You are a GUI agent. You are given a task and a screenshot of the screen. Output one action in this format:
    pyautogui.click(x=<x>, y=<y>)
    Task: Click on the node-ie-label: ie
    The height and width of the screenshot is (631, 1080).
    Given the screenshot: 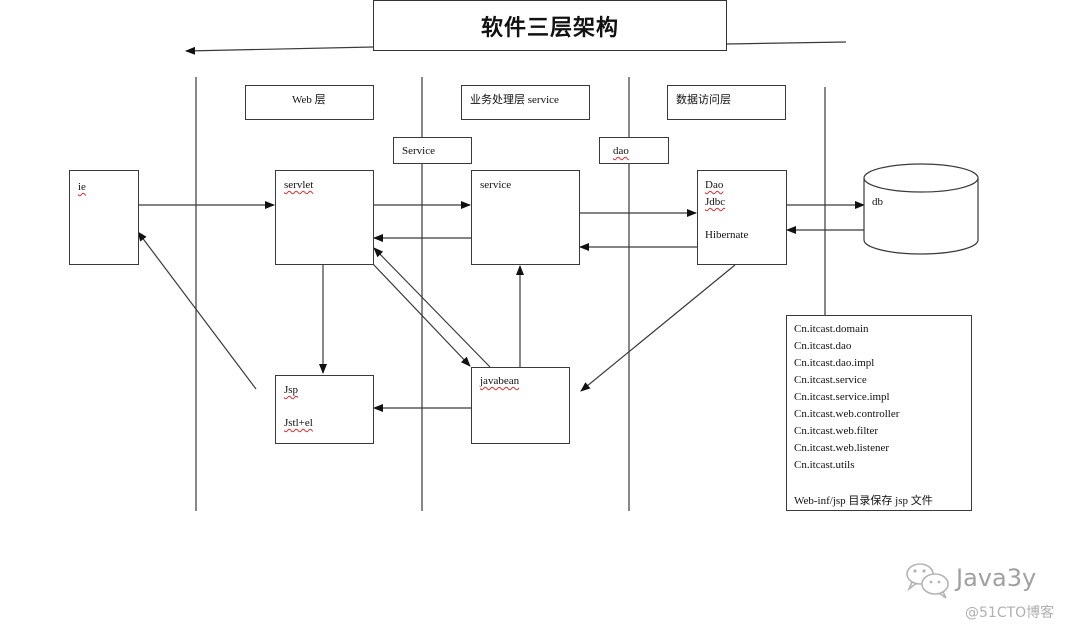 What is the action you would take?
    pyautogui.click(x=82, y=187)
    